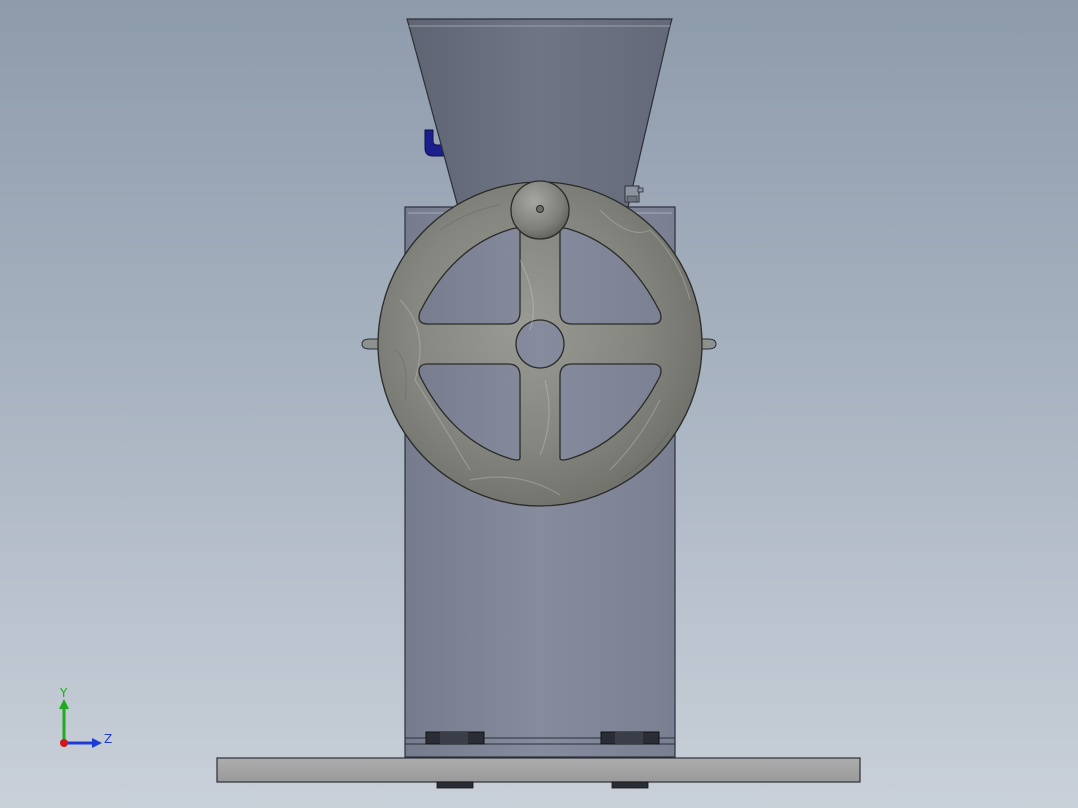  I want to click on triad-origin, so click(64, 743).